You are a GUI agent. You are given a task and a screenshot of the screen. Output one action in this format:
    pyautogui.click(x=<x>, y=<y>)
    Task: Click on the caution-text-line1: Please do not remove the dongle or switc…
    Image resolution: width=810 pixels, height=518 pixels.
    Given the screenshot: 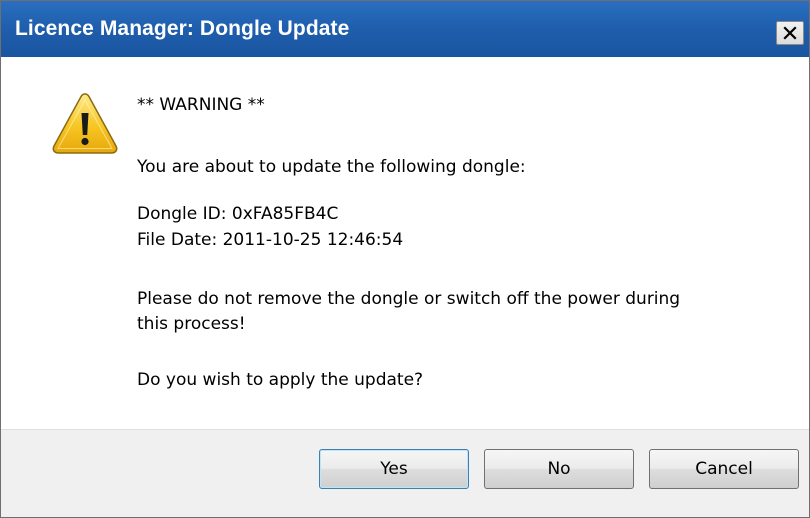 What is the action you would take?
    pyautogui.click(x=409, y=299)
    